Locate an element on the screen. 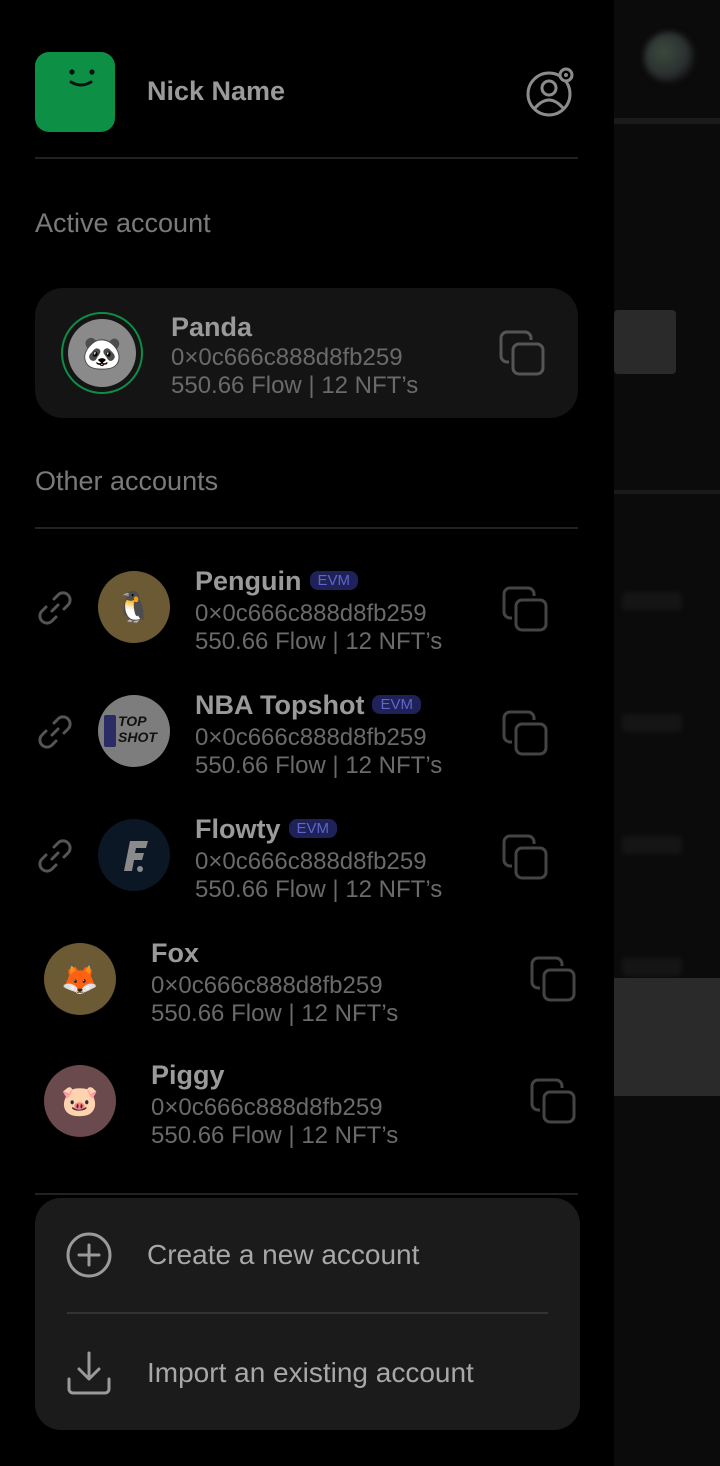 The height and width of the screenshot is (1466, 720). import-account-button: Import an existing account is located at coordinates (307, 1371).